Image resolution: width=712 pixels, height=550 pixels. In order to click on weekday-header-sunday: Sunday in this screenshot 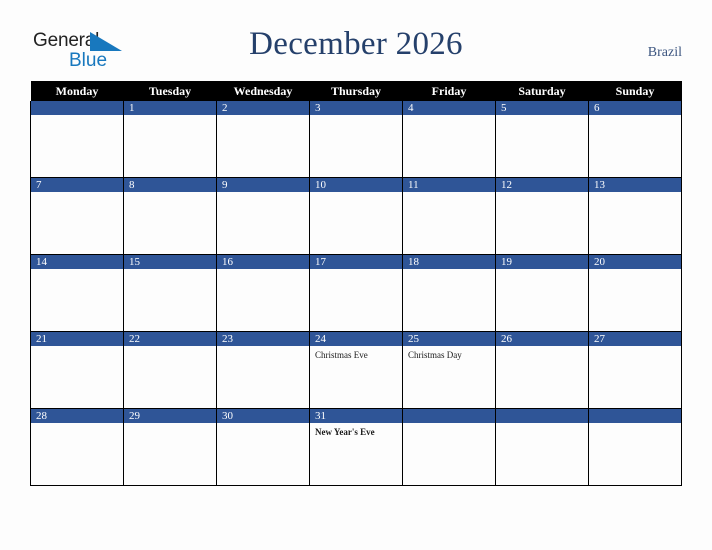, I will do `click(635, 91)`.